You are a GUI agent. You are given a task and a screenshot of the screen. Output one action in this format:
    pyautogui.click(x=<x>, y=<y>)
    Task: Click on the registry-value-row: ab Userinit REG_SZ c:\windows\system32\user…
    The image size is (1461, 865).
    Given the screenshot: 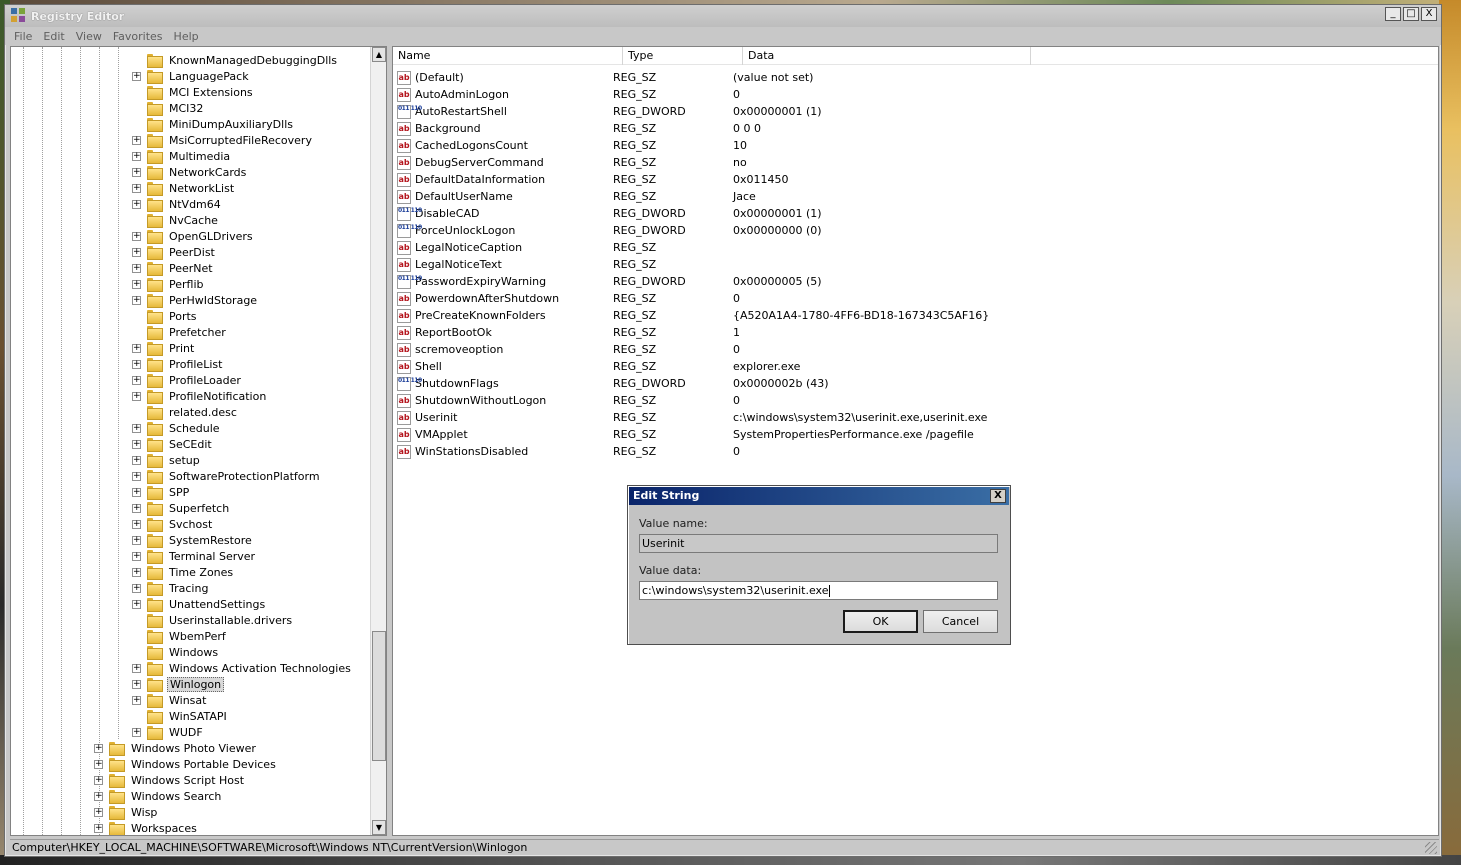 What is the action you would take?
    pyautogui.click(x=692, y=417)
    